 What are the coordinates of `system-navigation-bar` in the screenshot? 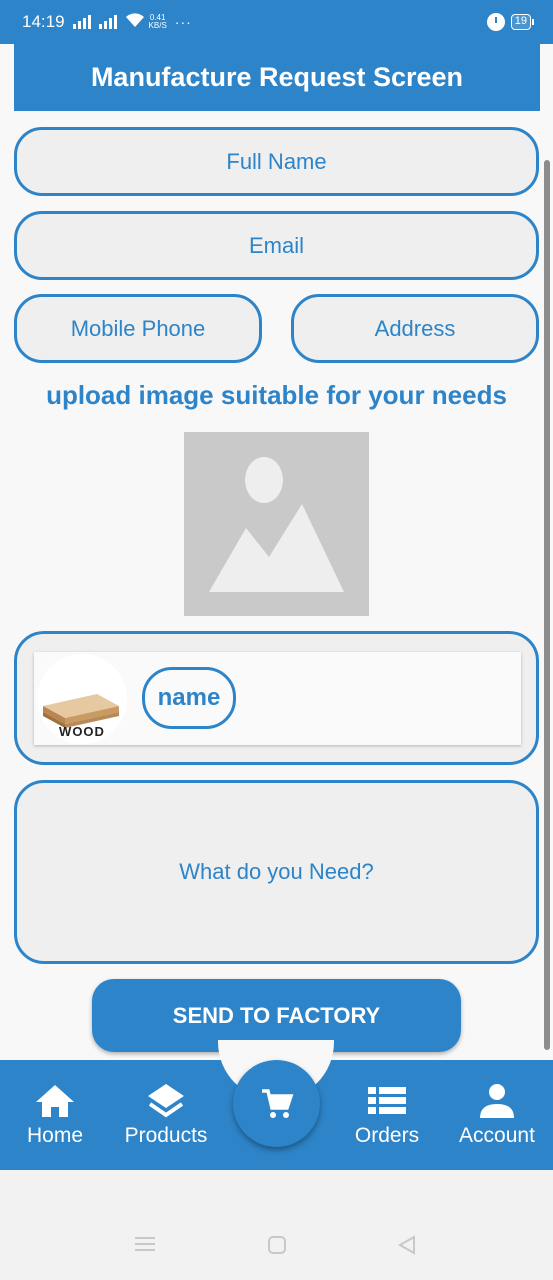 It's located at (276, 1225).